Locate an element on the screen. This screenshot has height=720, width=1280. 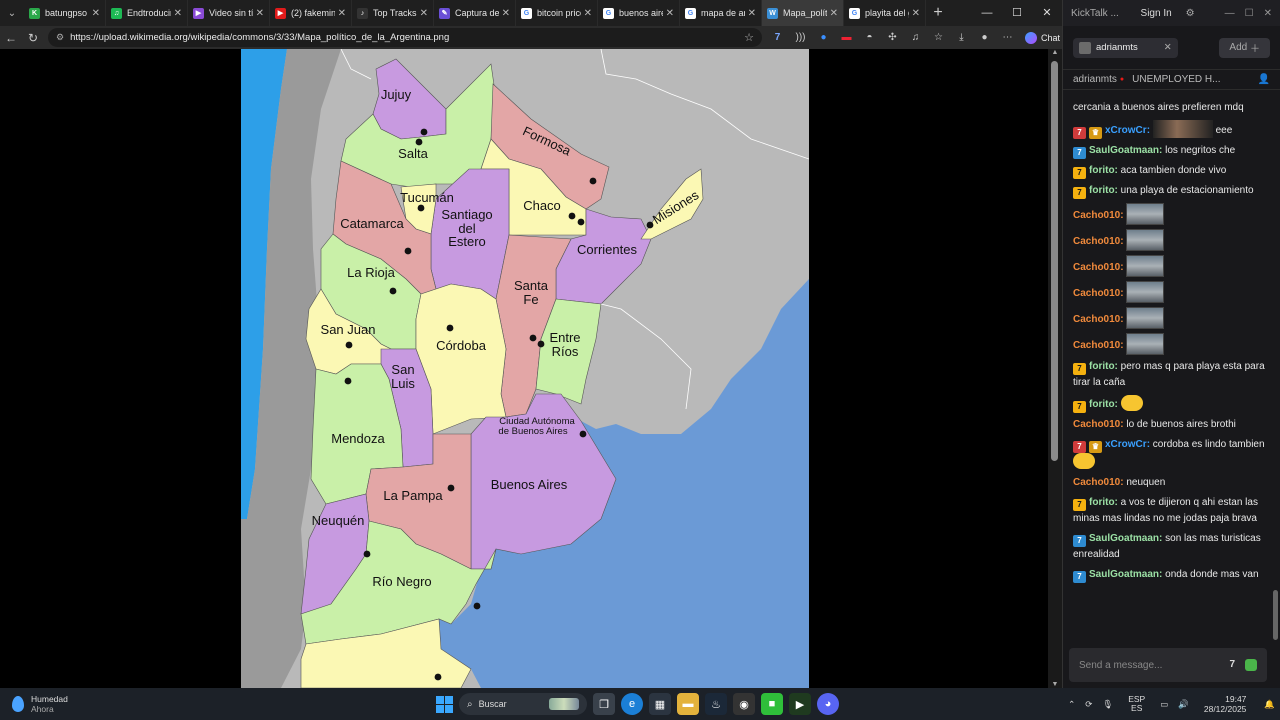
task-view-icon: ❐ is located at coordinates (604, 704).